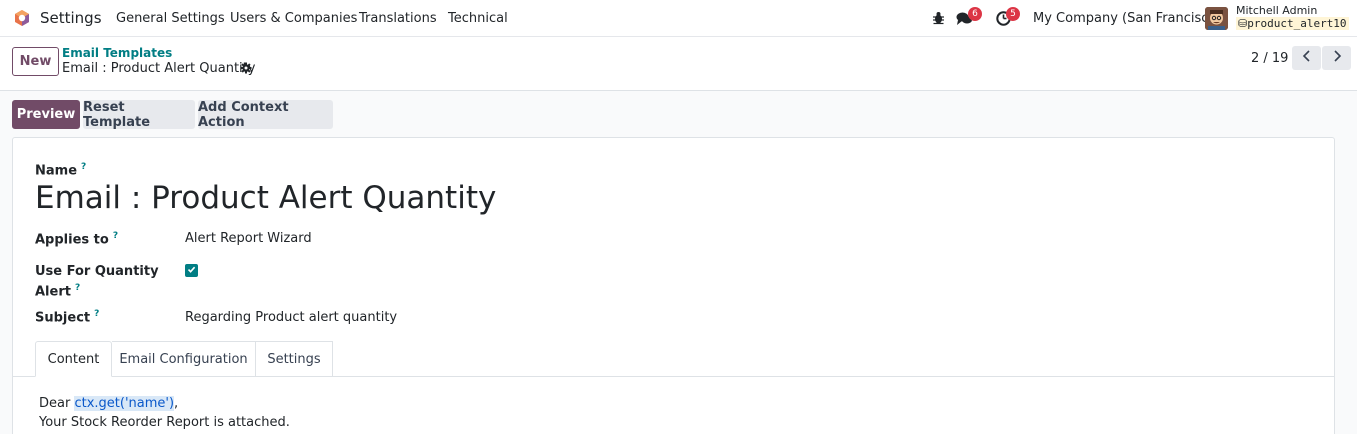 The width and height of the screenshot is (1357, 434). What do you see at coordinates (975, 14) in the screenshot?
I see `messages-badge: 6` at bounding box center [975, 14].